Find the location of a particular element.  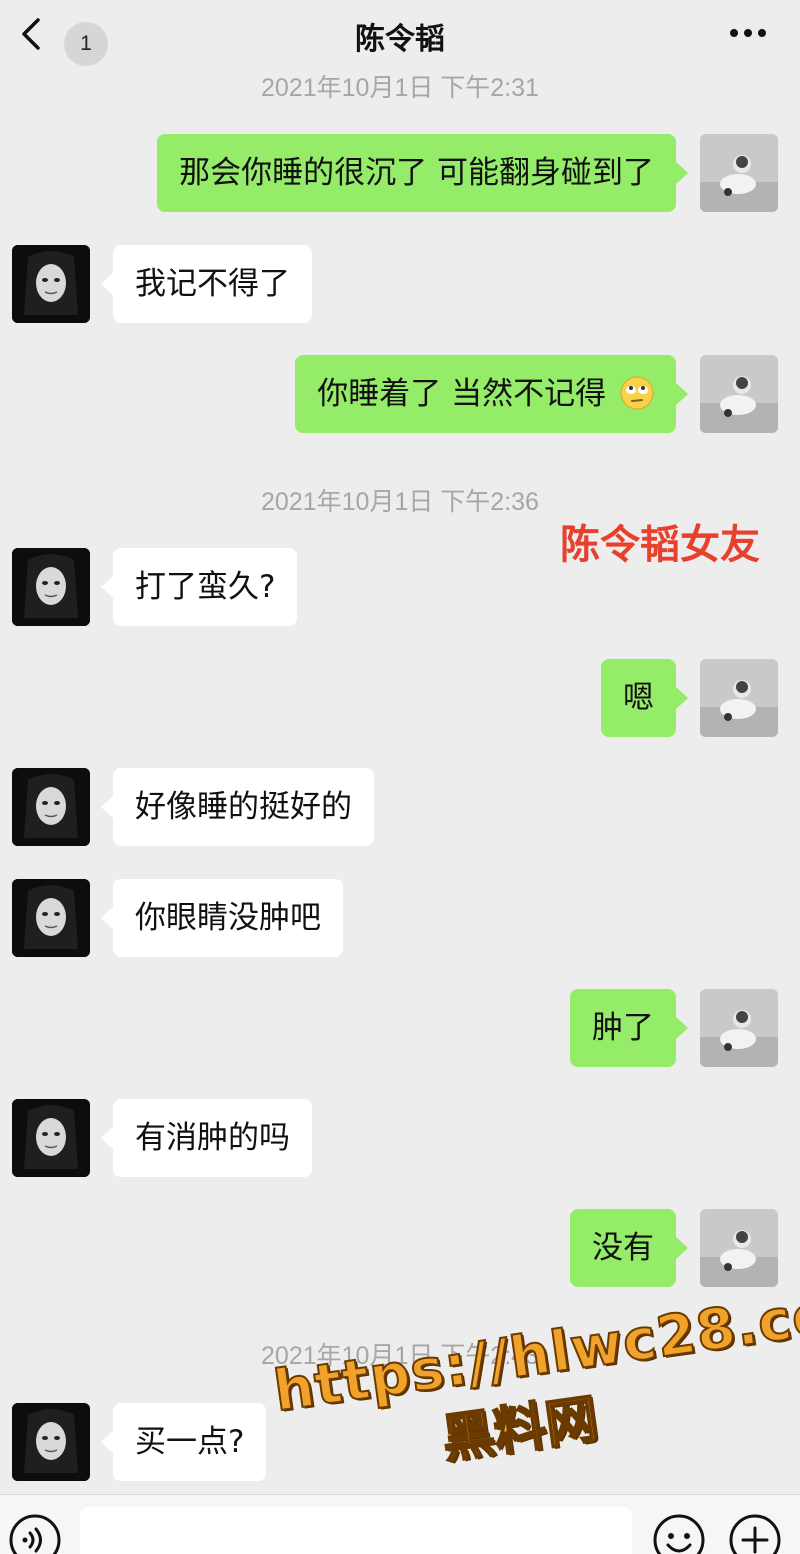

message-text: 你睡着了 当然不记得 is located at coordinates (462, 394).